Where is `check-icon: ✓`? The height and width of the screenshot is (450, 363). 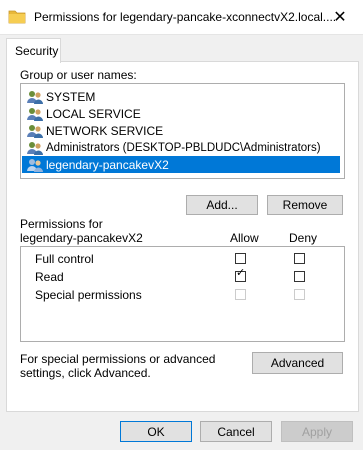
check-icon: ✓ is located at coordinates (241, 273).